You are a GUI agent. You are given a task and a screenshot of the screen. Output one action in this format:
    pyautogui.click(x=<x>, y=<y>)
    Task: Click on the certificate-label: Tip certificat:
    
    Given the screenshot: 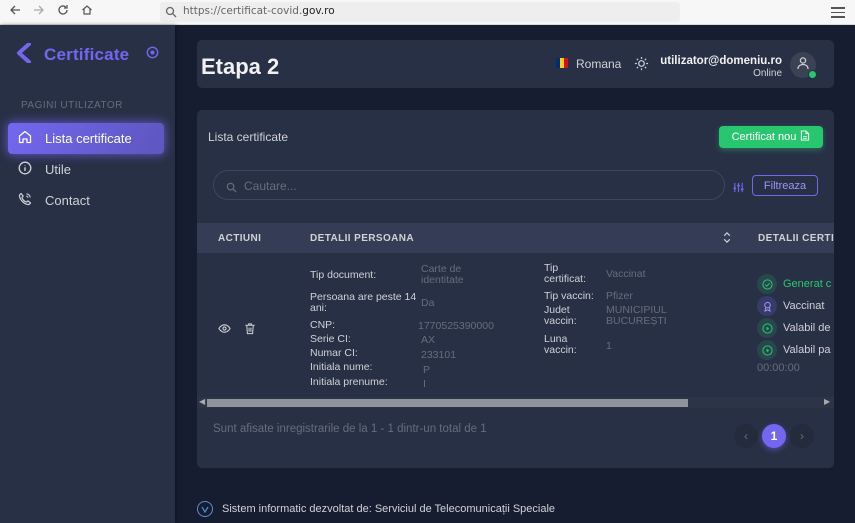 What is the action you would take?
    pyautogui.click(x=565, y=273)
    